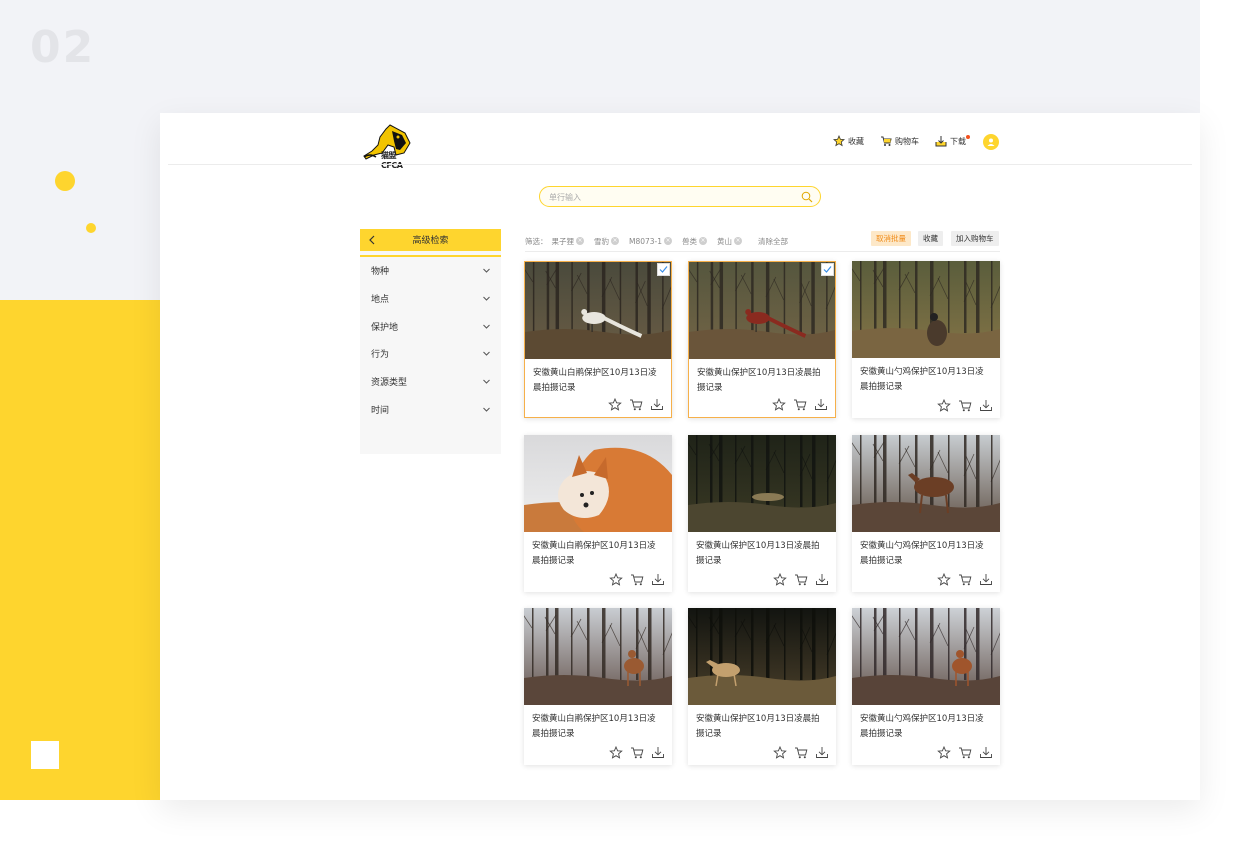  What do you see at coordinates (773, 241) in the screenshot?
I see `clear-all-link: 清除全部` at bounding box center [773, 241].